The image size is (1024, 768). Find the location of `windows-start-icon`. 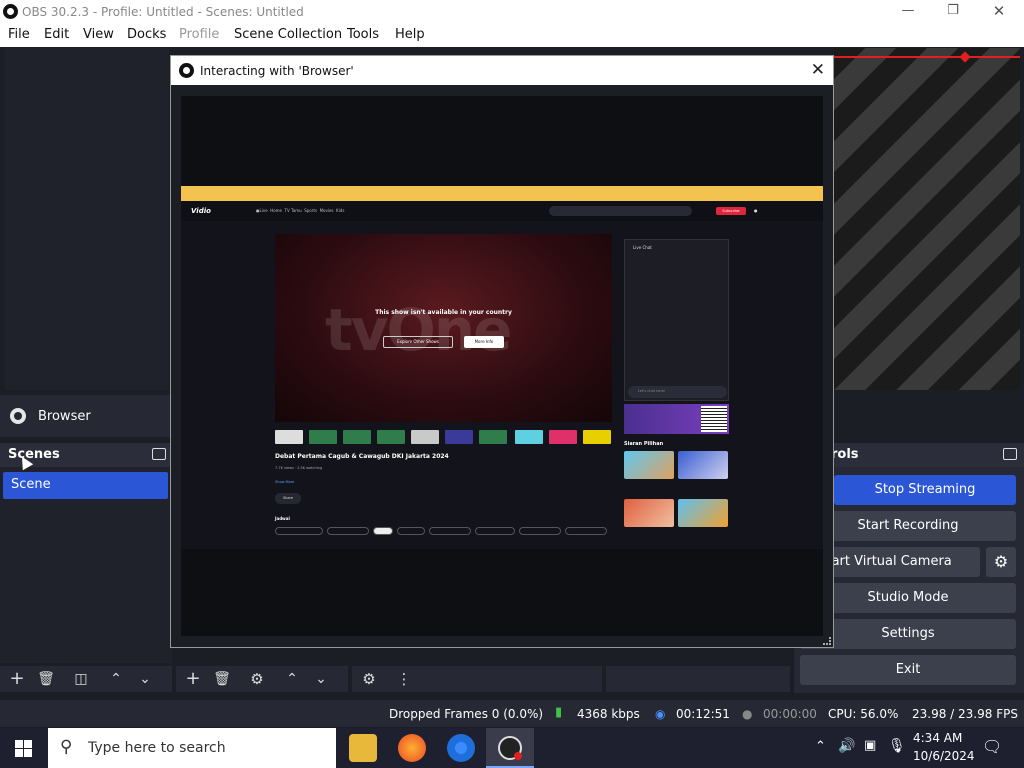

windows-start-icon is located at coordinates (23, 748).